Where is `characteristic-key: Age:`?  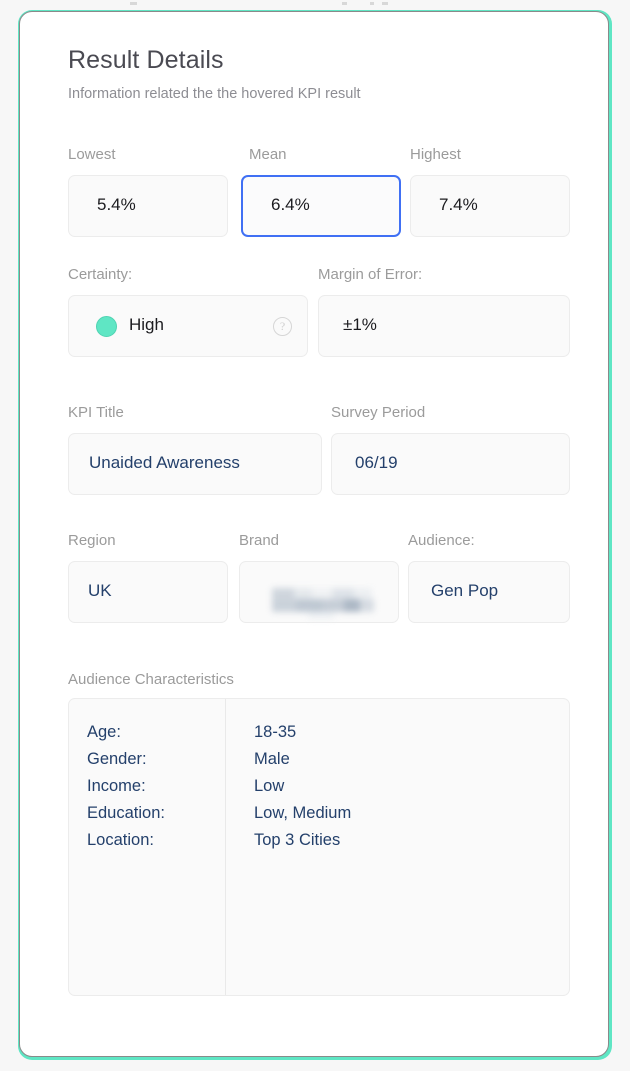 characteristic-key: Age: is located at coordinates (104, 732).